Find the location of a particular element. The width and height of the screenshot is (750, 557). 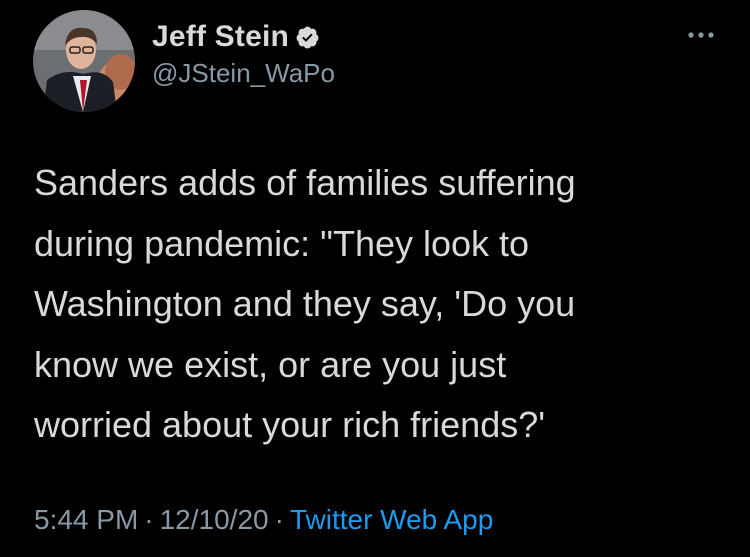

tweet-time: 5:44 PM is located at coordinates (86, 519).